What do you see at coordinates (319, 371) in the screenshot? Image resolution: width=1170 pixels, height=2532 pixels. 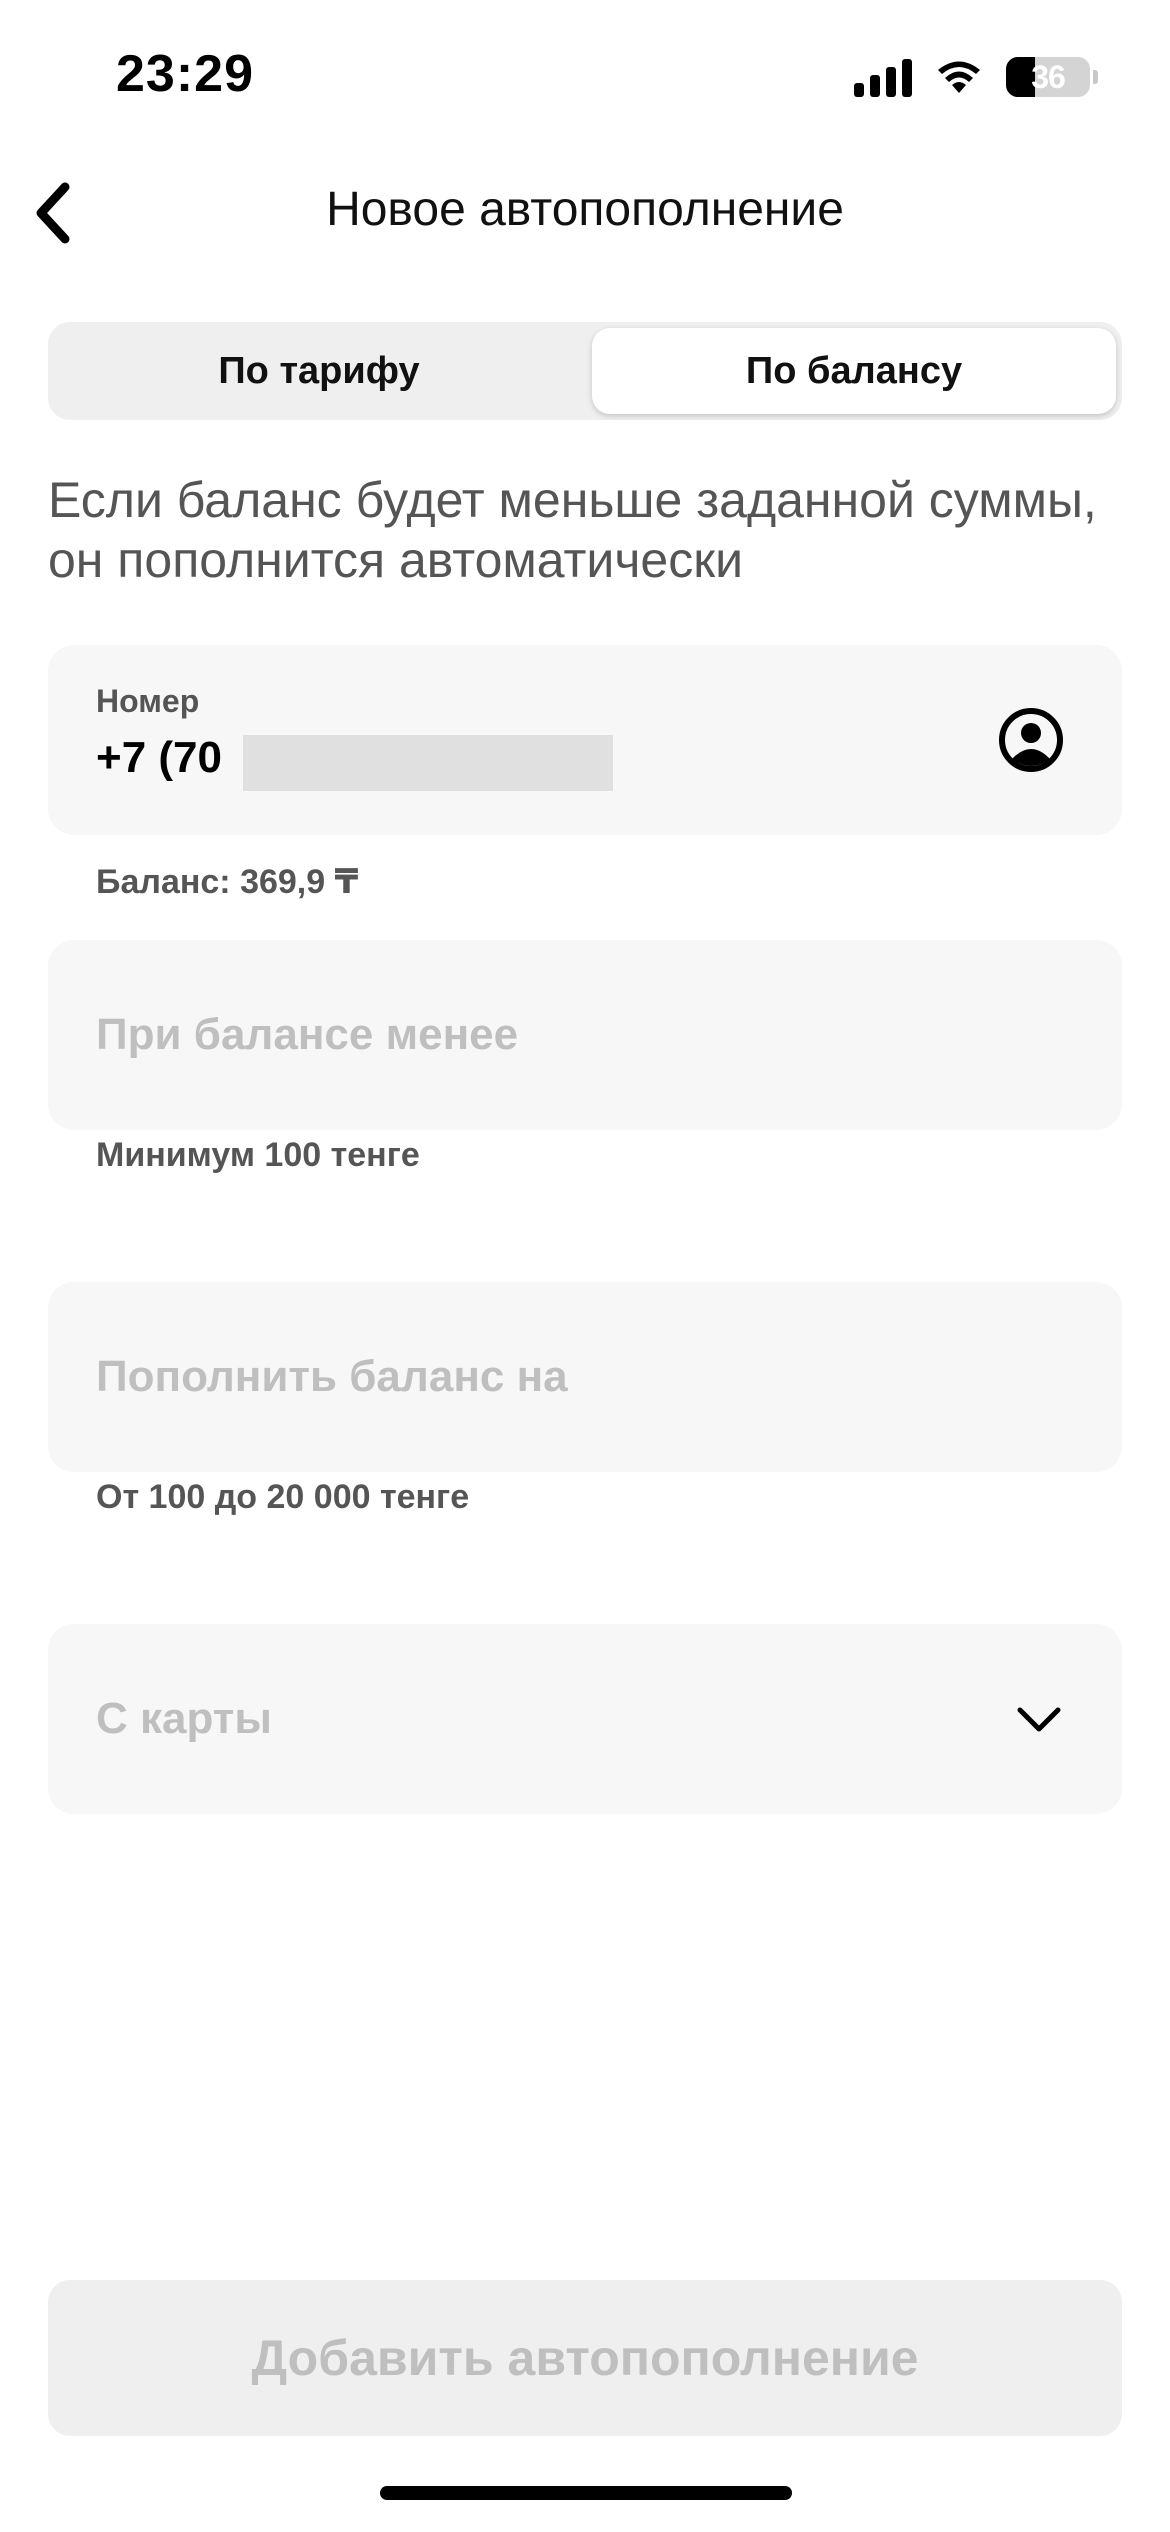 I see `tab-by-tariff: По тарифу` at bounding box center [319, 371].